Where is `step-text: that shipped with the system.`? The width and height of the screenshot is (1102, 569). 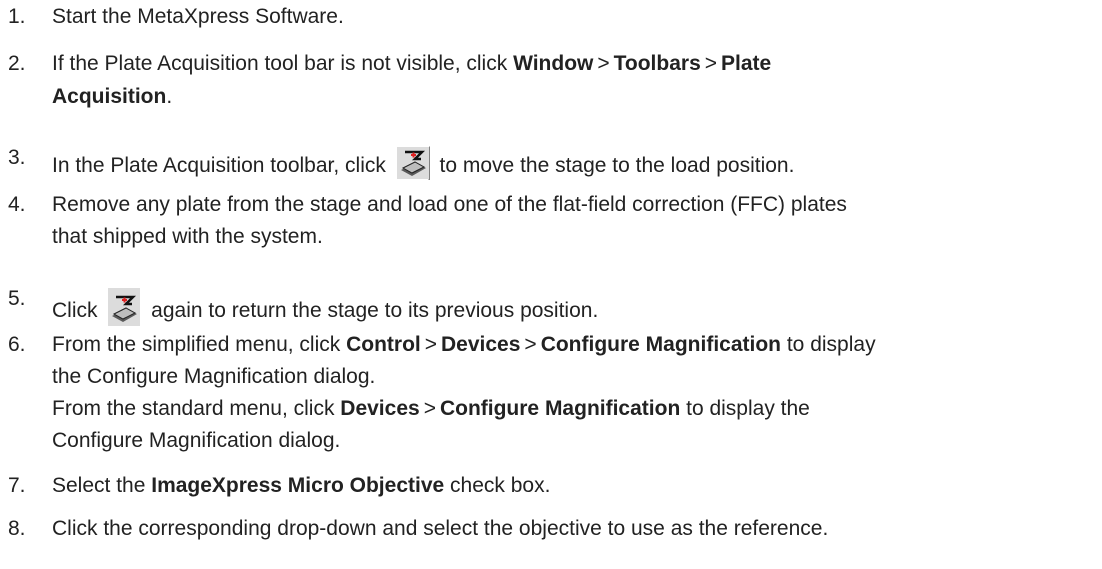 step-text: that shipped with the system. is located at coordinates (187, 236).